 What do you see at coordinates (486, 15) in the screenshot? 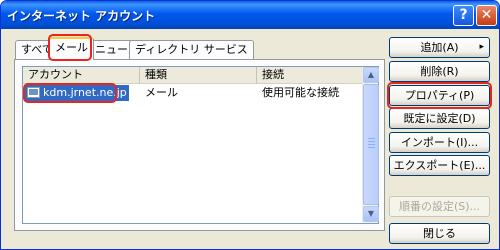
I see `close-window-button: ✕` at bounding box center [486, 15].